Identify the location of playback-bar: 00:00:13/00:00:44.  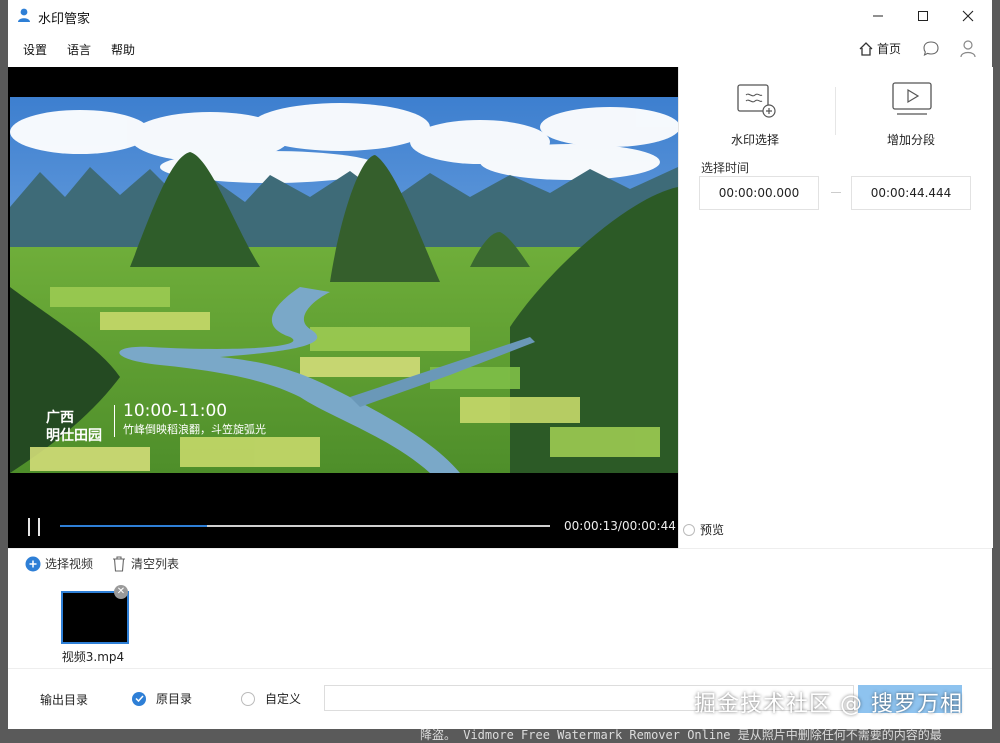
(343, 525).